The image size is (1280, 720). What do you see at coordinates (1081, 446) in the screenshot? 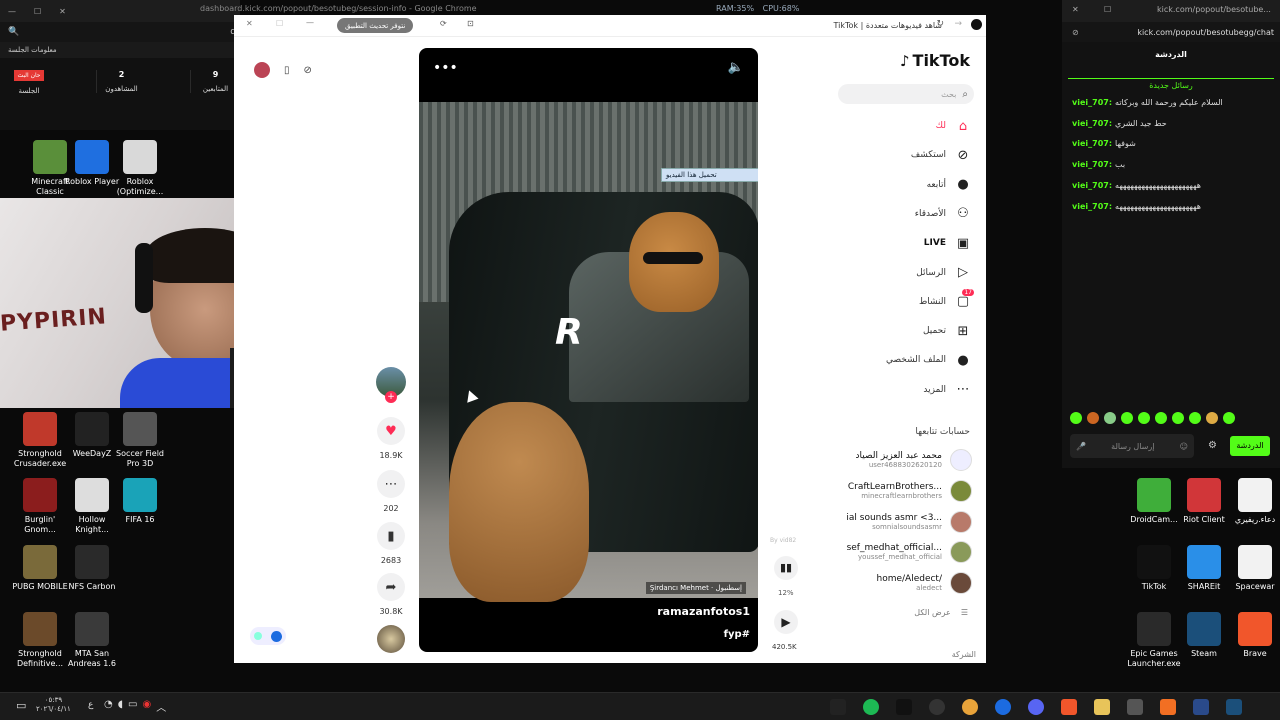
I see `mic-icon: 🎤` at bounding box center [1081, 446].